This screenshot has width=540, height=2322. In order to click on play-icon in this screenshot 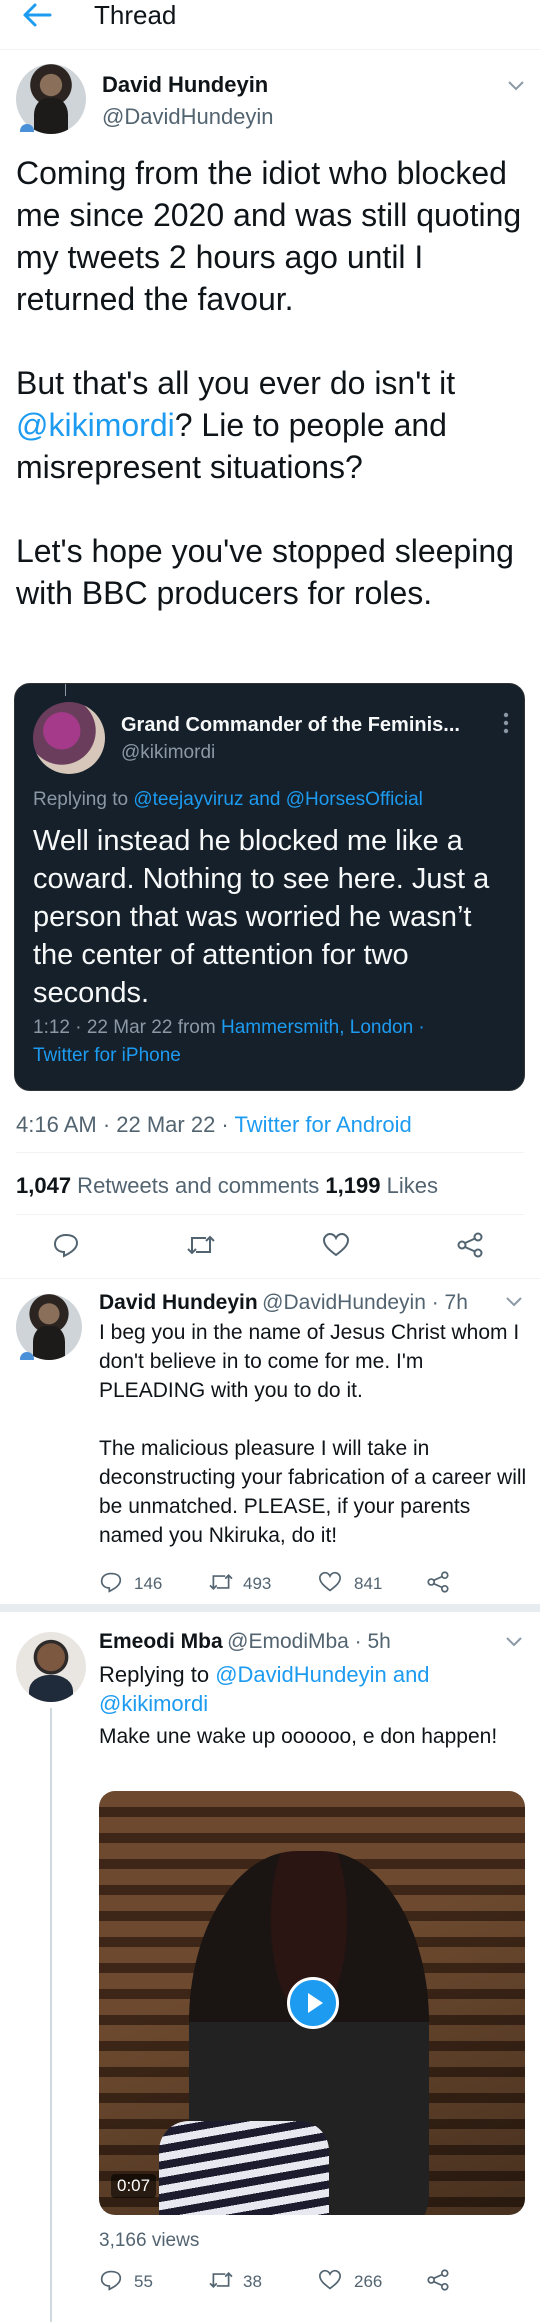, I will do `click(313, 2003)`.